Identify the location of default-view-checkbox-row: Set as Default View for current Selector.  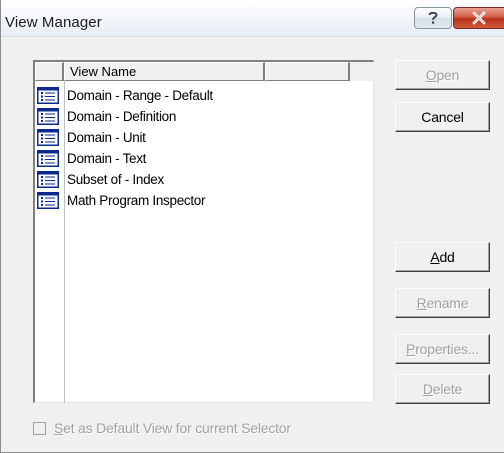
(162, 428).